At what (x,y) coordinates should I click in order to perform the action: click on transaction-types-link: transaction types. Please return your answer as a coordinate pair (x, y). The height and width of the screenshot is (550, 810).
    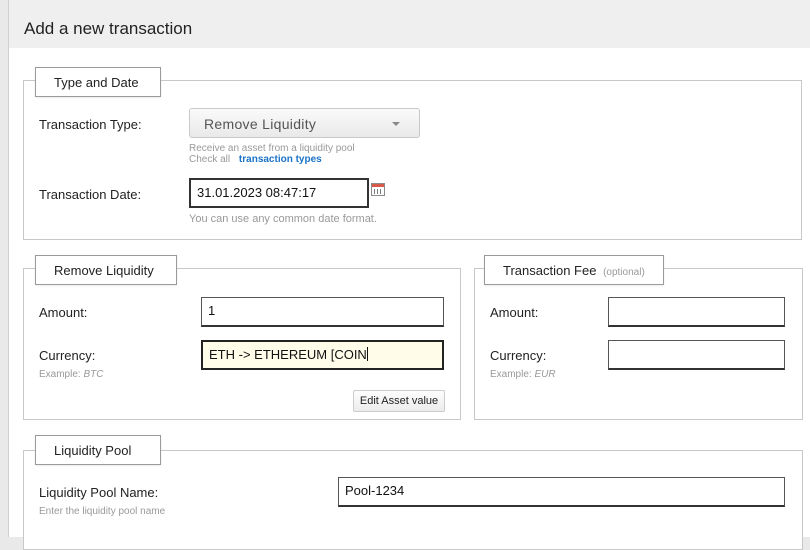
    Looking at the image, I should click on (280, 159).